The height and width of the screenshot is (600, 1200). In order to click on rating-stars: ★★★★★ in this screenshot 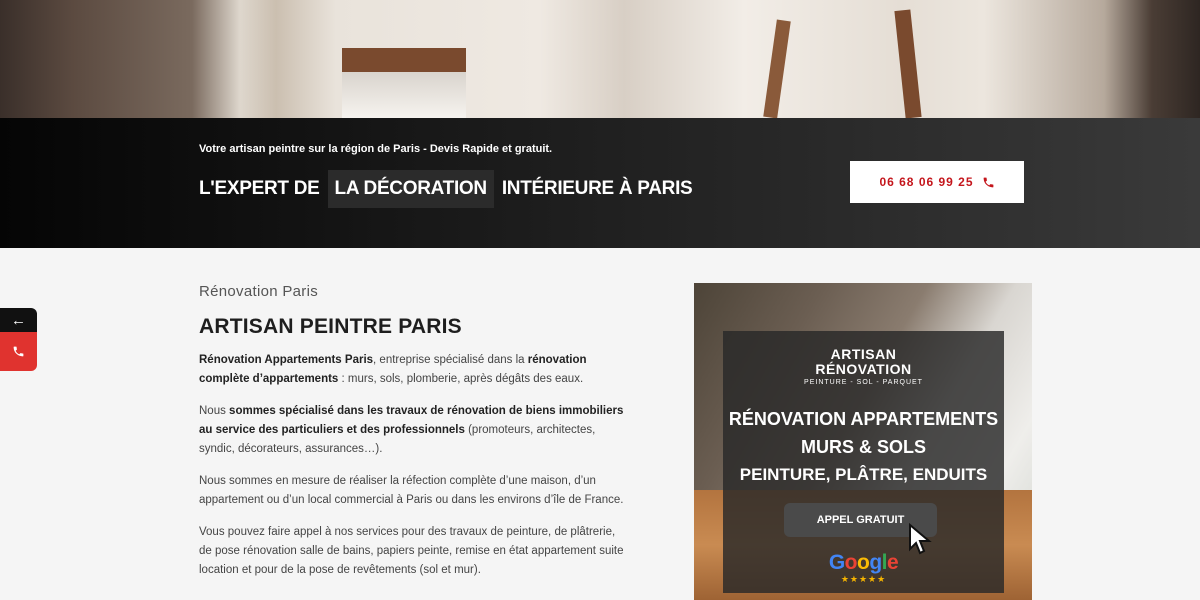, I will do `click(863, 579)`.